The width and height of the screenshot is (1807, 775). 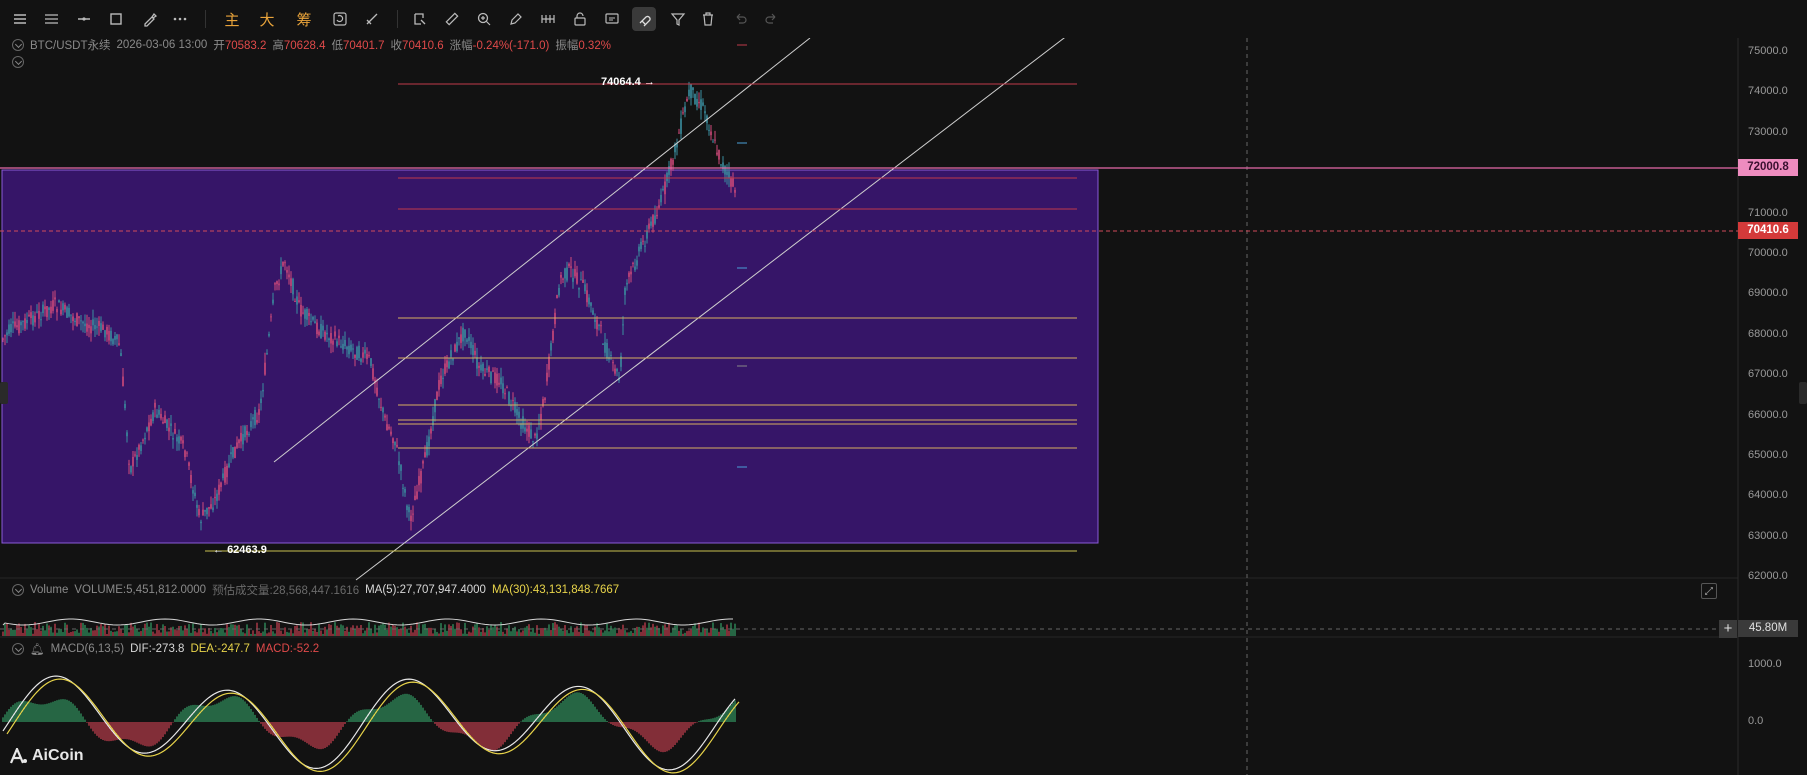 I want to click on lock-icon, so click(x=580, y=19).